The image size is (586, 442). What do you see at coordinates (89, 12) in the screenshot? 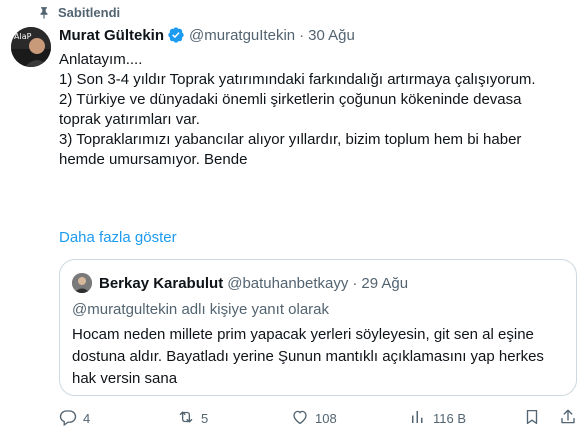
I see `pinned-label: Sabitlendi` at bounding box center [89, 12].